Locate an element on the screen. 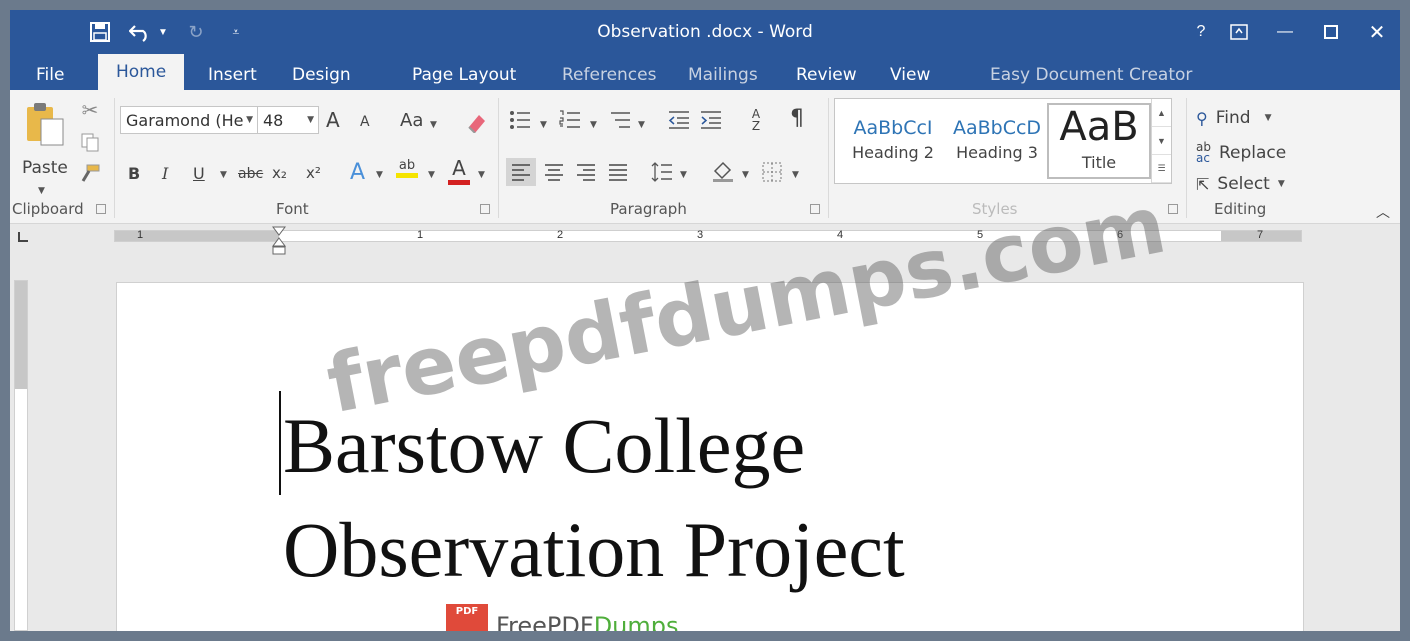 The width and height of the screenshot is (1410, 641). highlight-letters: ab is located at coordinates (407, 165).